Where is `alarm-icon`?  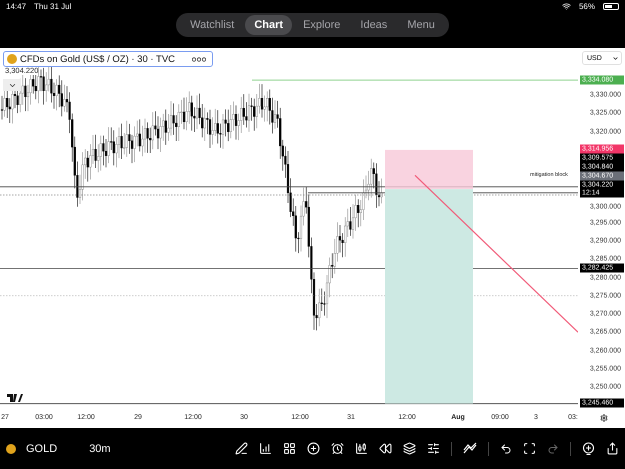 alarm-icon is located at coordinates (337, 448).